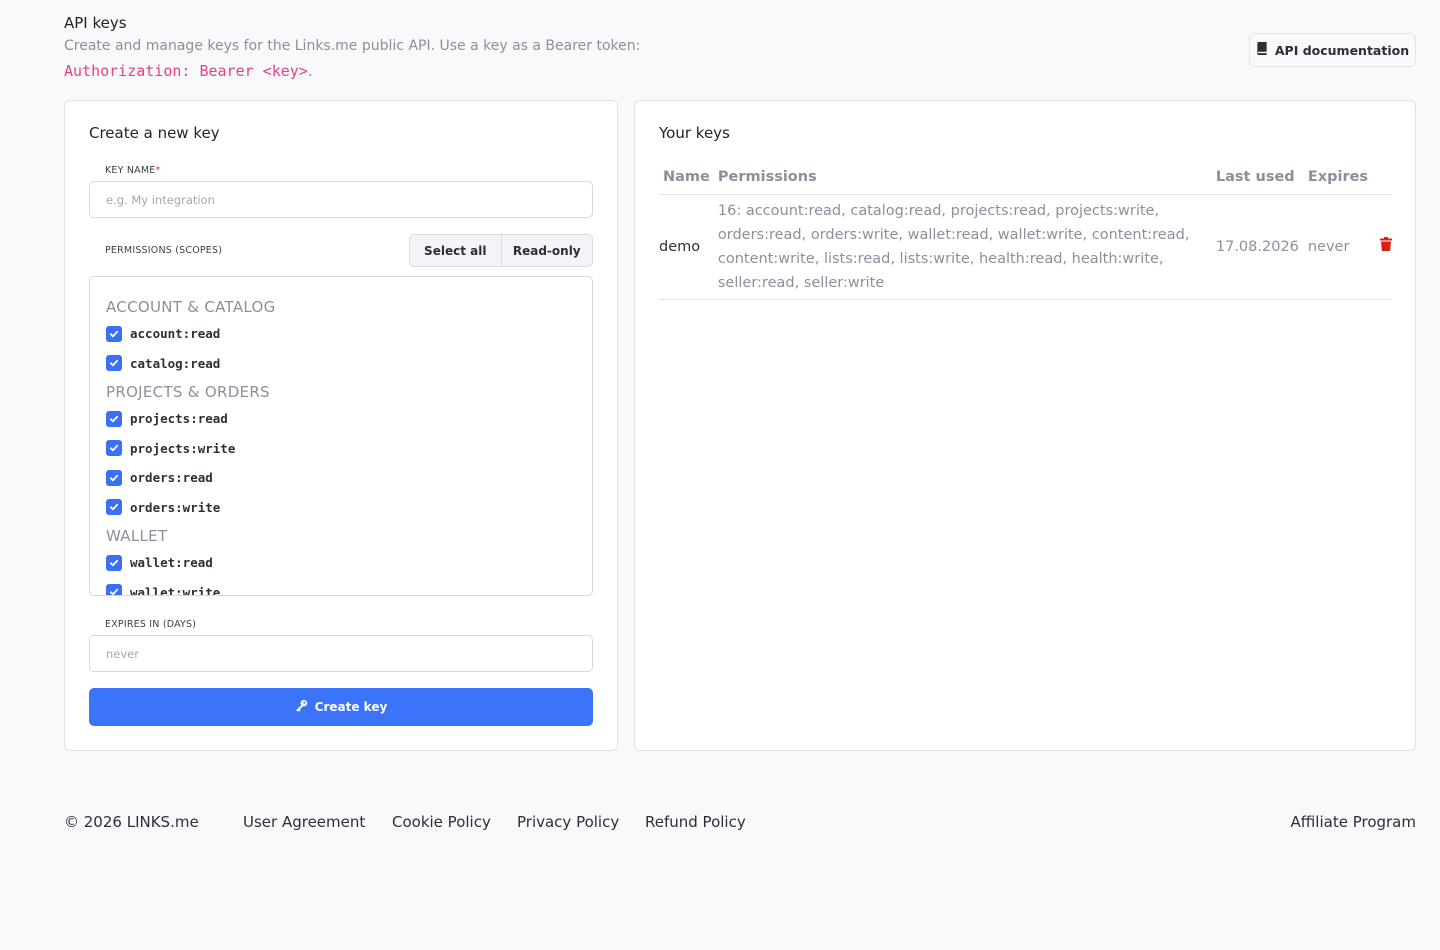 Image resolution: width=1440 pixels, height=950 pixels. Describe the element at coordinates (341, 653) in the screenshot. I see `expires-input` at that location.